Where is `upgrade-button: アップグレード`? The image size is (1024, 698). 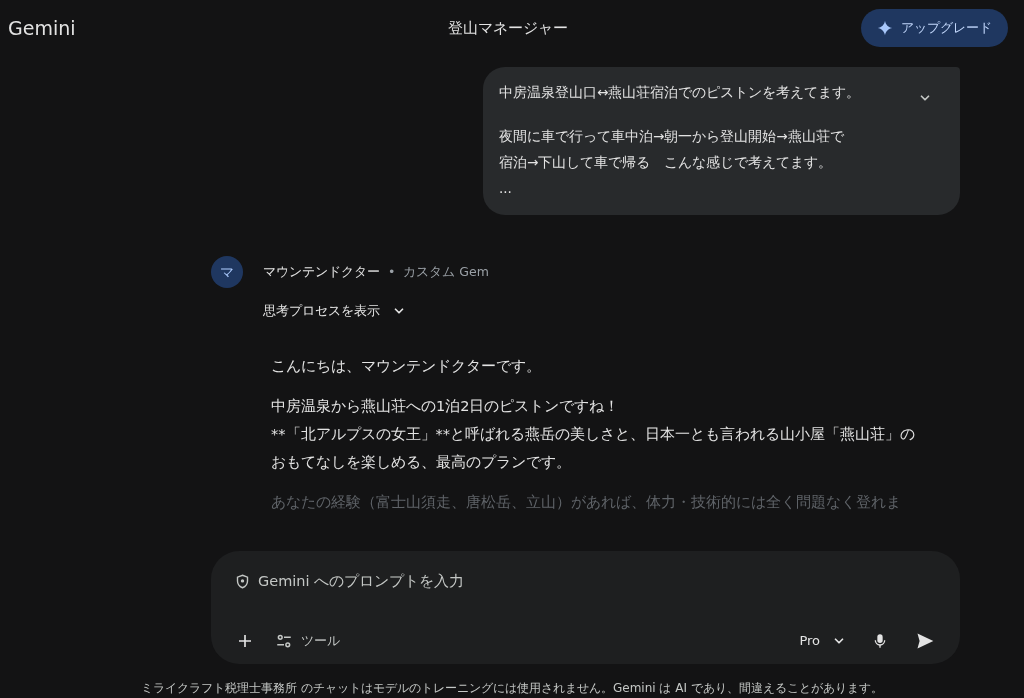 upgrade-button: アップグレード is located at coordinates (934, 28).